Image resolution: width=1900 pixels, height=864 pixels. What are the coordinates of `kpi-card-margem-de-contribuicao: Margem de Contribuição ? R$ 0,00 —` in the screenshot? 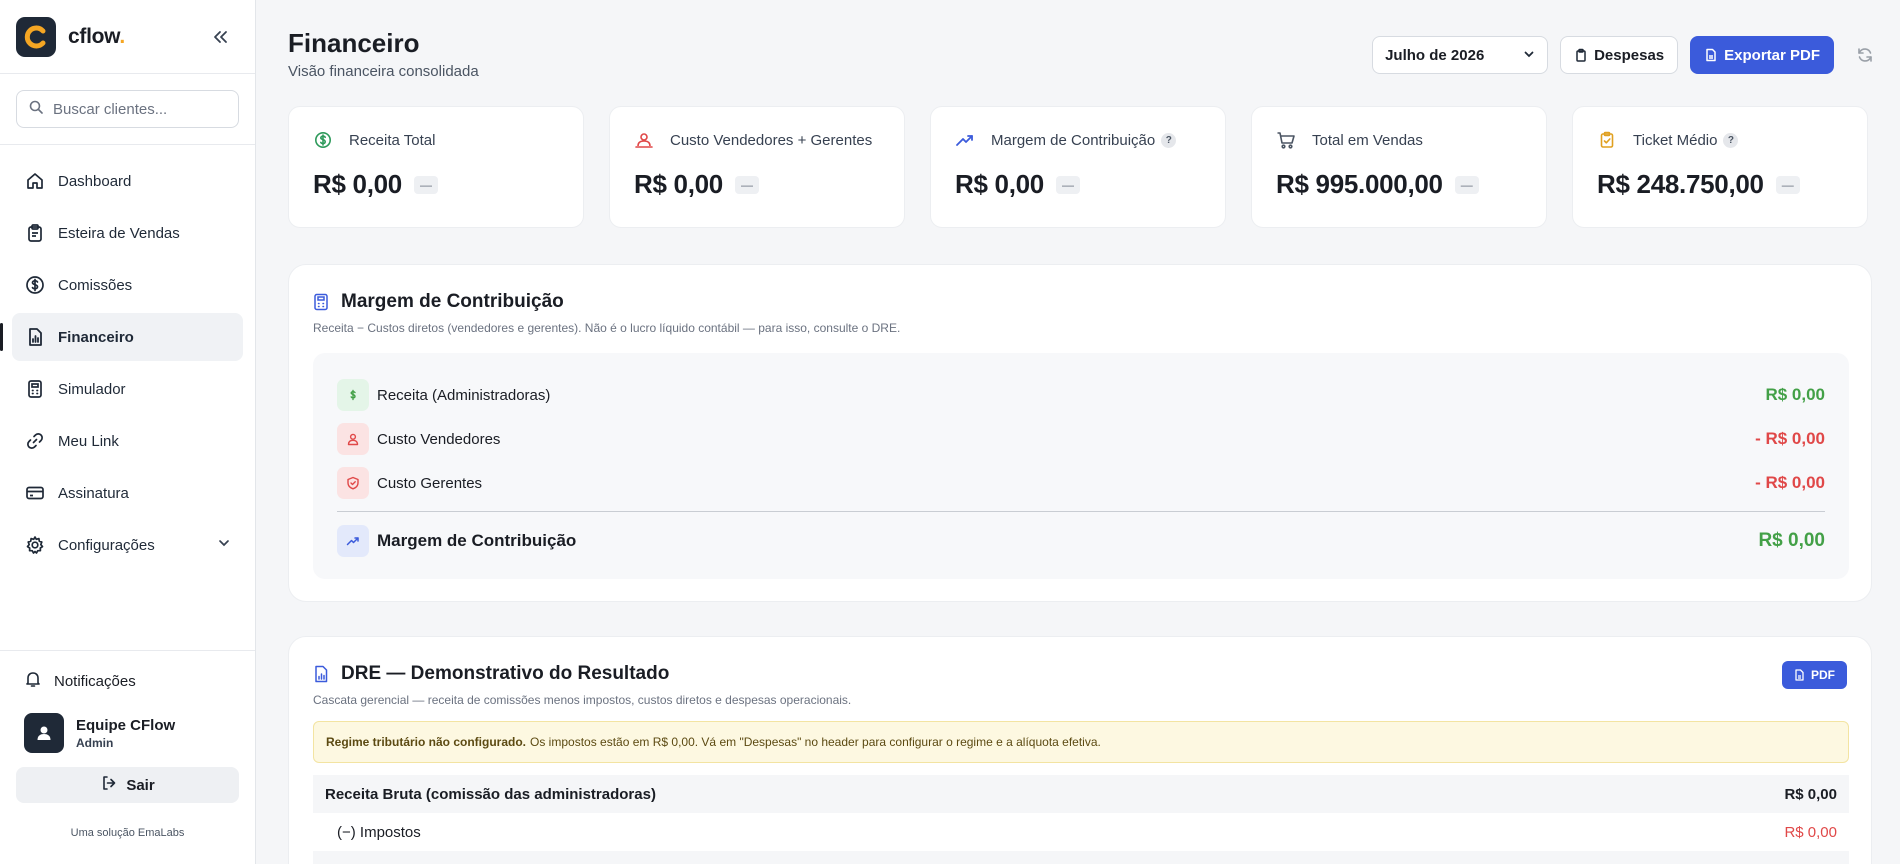 It's located at (1078, 167).